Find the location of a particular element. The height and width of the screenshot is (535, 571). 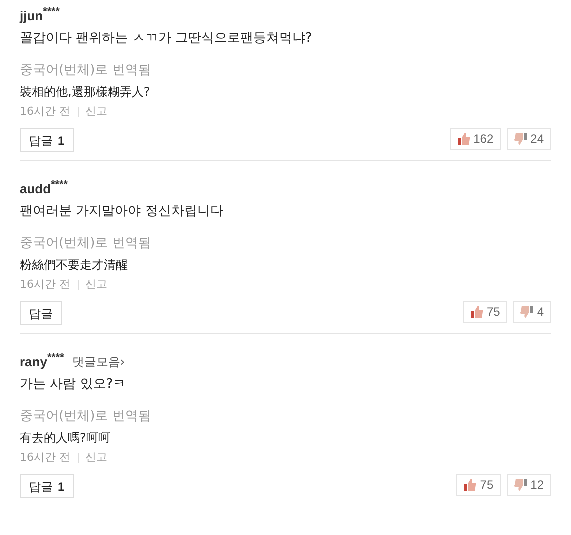

comment-author: rany$^{****}$ is located at coordinates (42, 361).